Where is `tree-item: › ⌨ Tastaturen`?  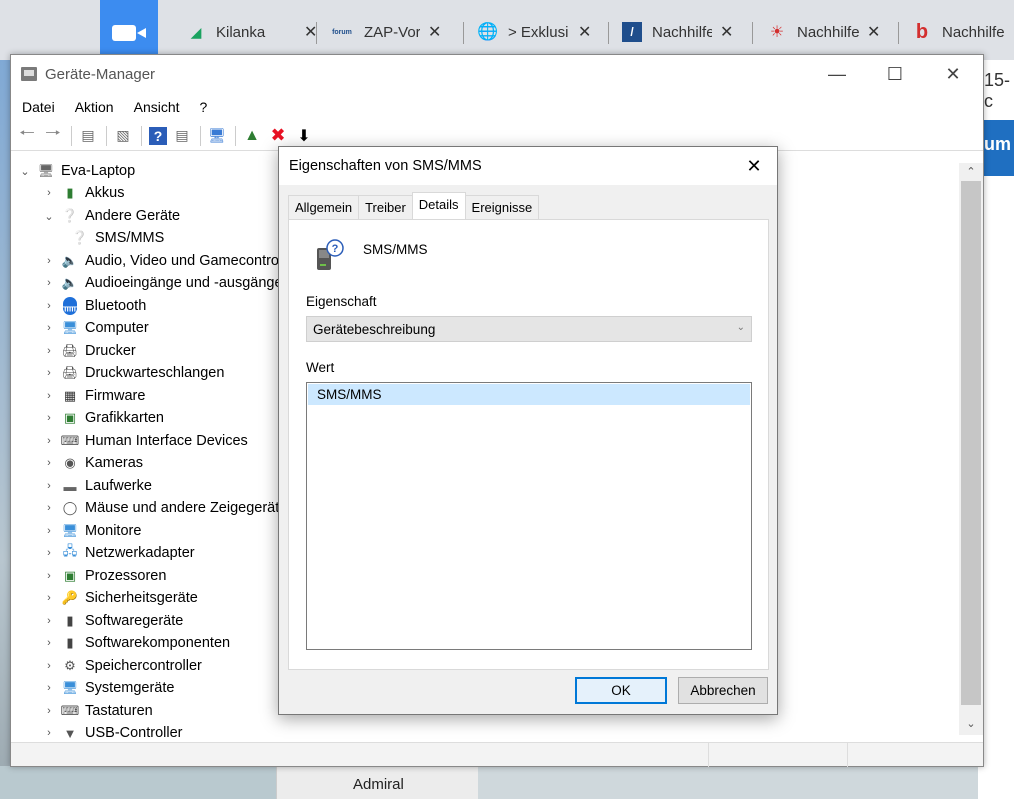
tree-item: › ⌨ Tastaturen is located at coordinates (97, 711).